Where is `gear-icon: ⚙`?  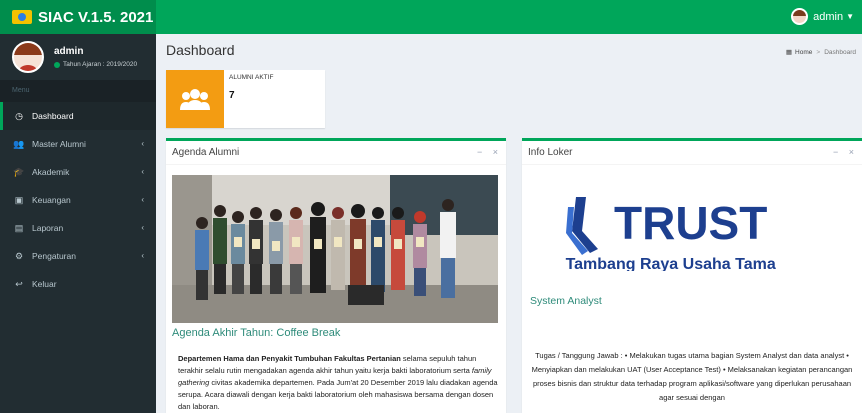 gear-icon: ⚙ is located at coordinates (19, 255).